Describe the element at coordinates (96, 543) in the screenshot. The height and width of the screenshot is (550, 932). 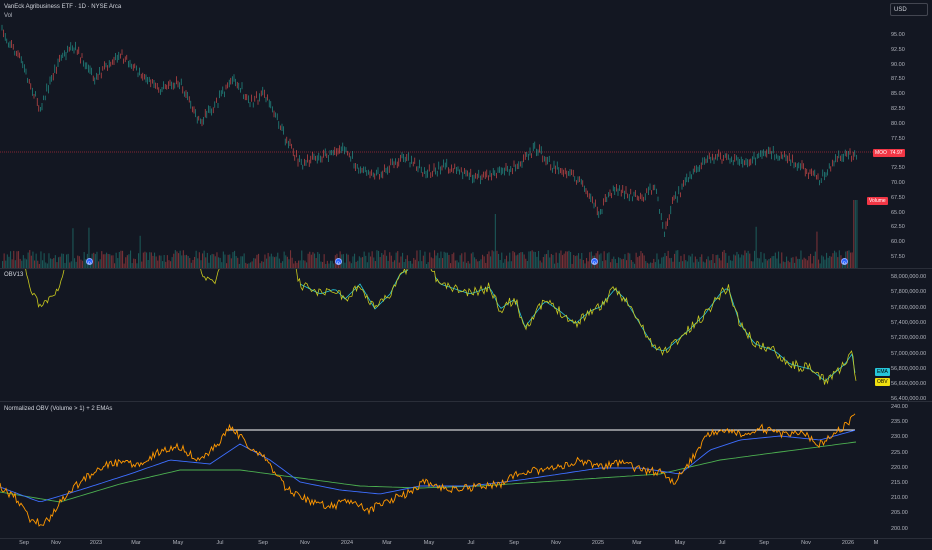
I see `time-axis-label: 2023` at that location.